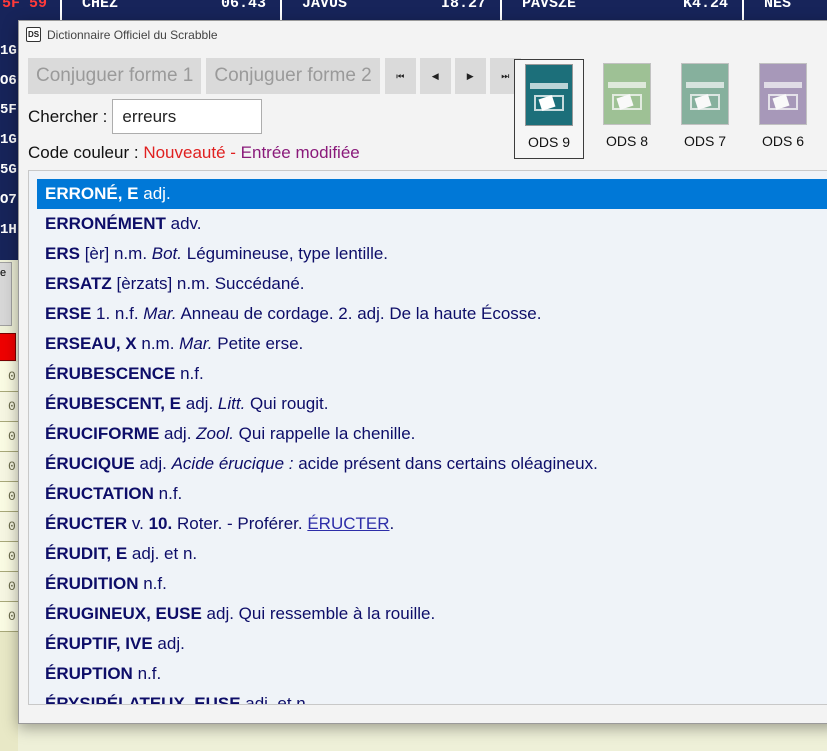  What do you see at coordinates (318, 613) in the screenshot?
I see `entry-definition: adj. Qui ressemble à la rouille.` at bounding box center [318, 613].